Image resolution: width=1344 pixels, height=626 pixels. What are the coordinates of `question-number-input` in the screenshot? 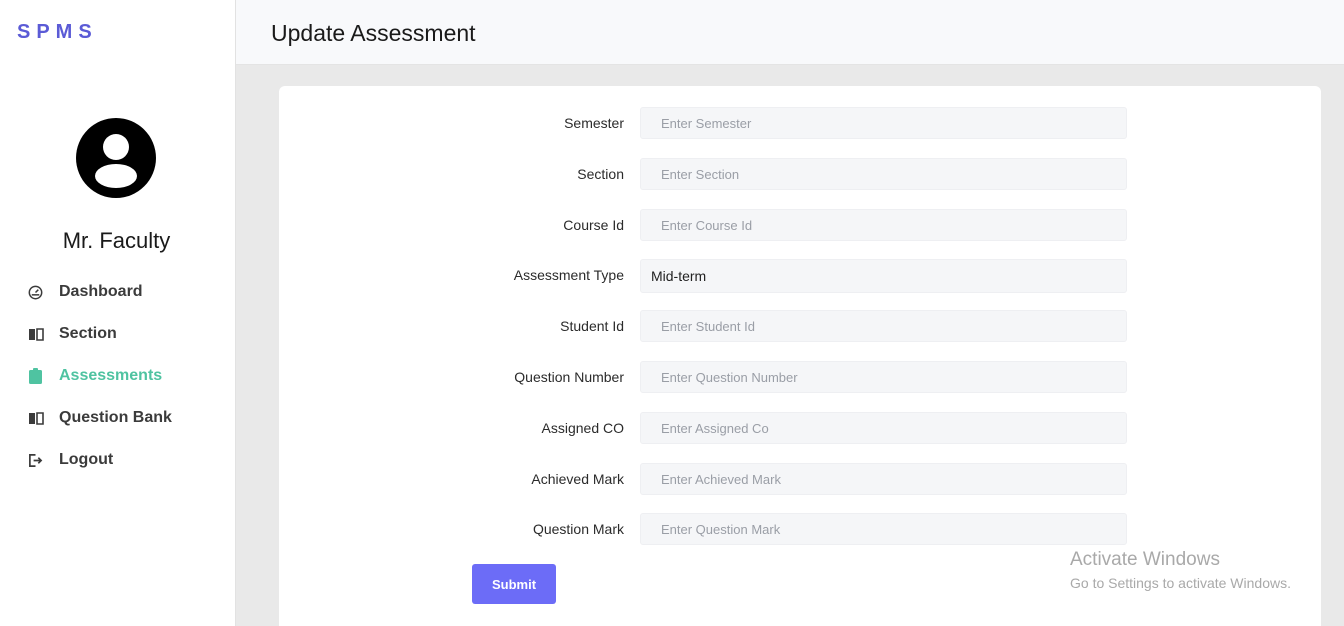 It's located at (883, 377).